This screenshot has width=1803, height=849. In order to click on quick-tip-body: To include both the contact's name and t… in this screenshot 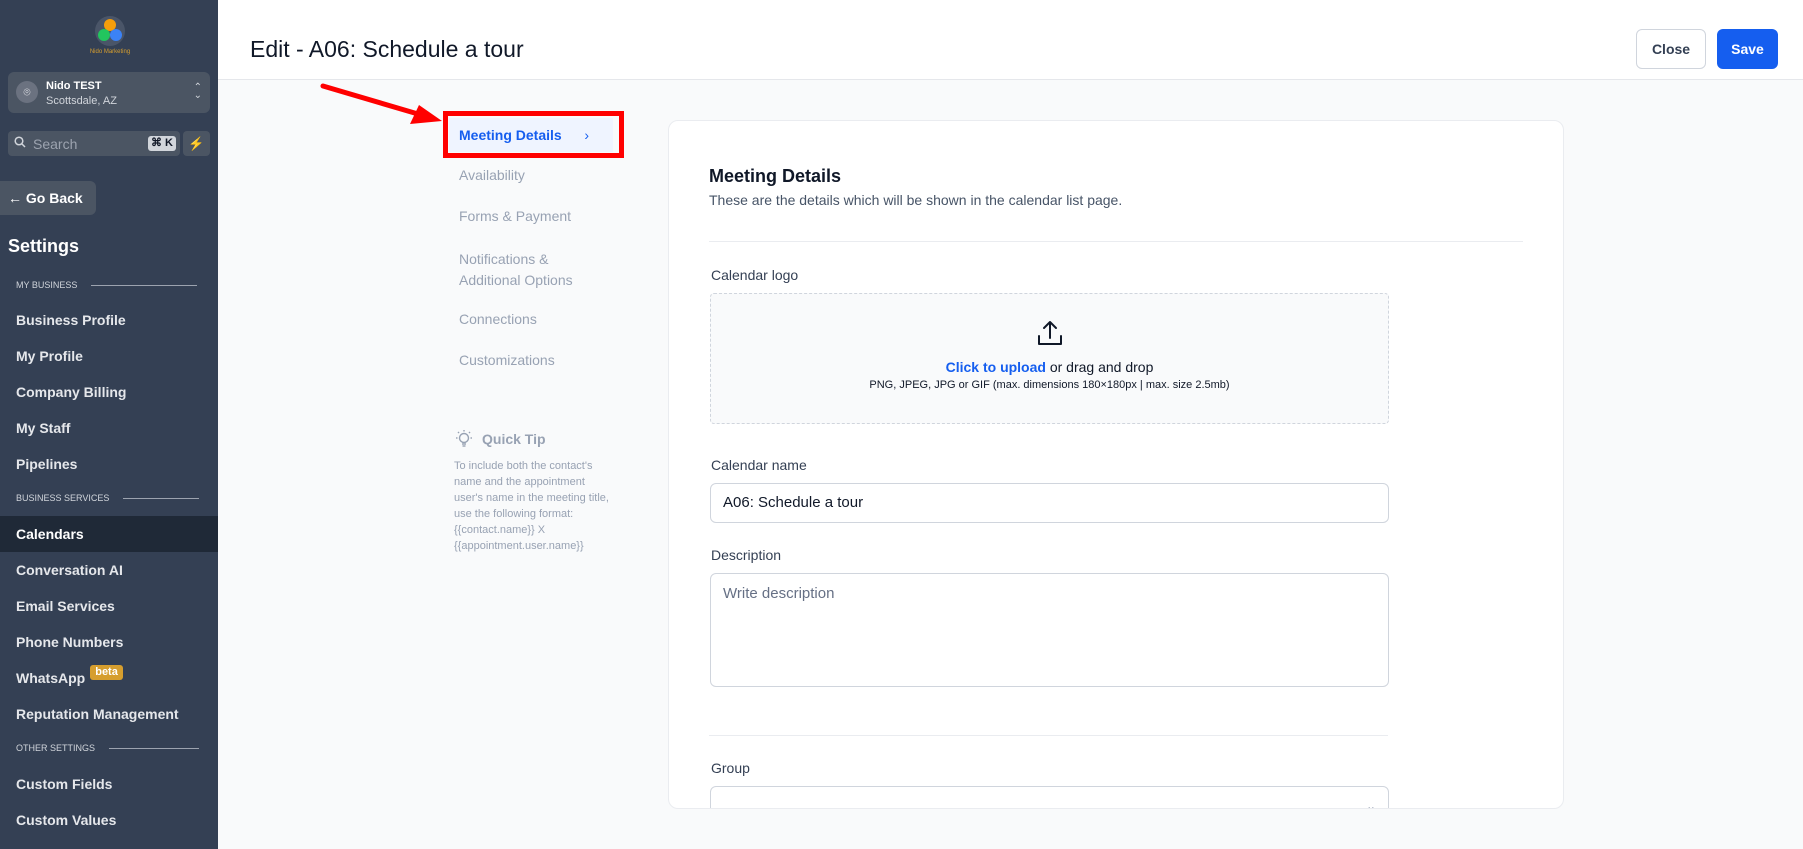, I will do `click(531, 506)`.